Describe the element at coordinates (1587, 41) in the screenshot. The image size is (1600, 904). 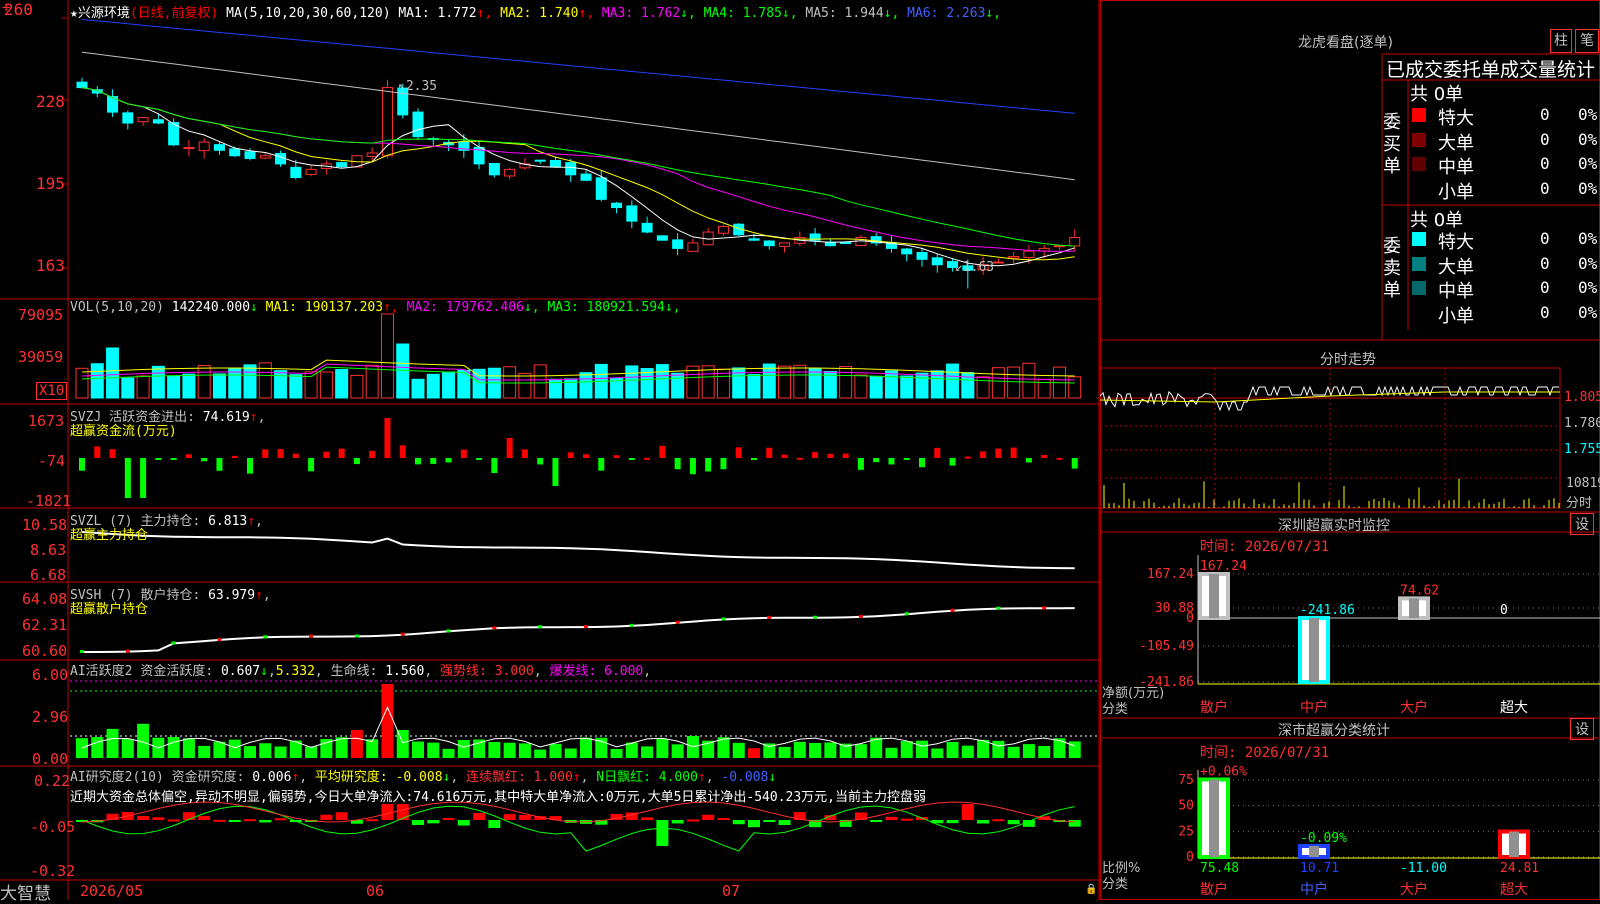
I see `tick-mode-button: 笔` at that location.